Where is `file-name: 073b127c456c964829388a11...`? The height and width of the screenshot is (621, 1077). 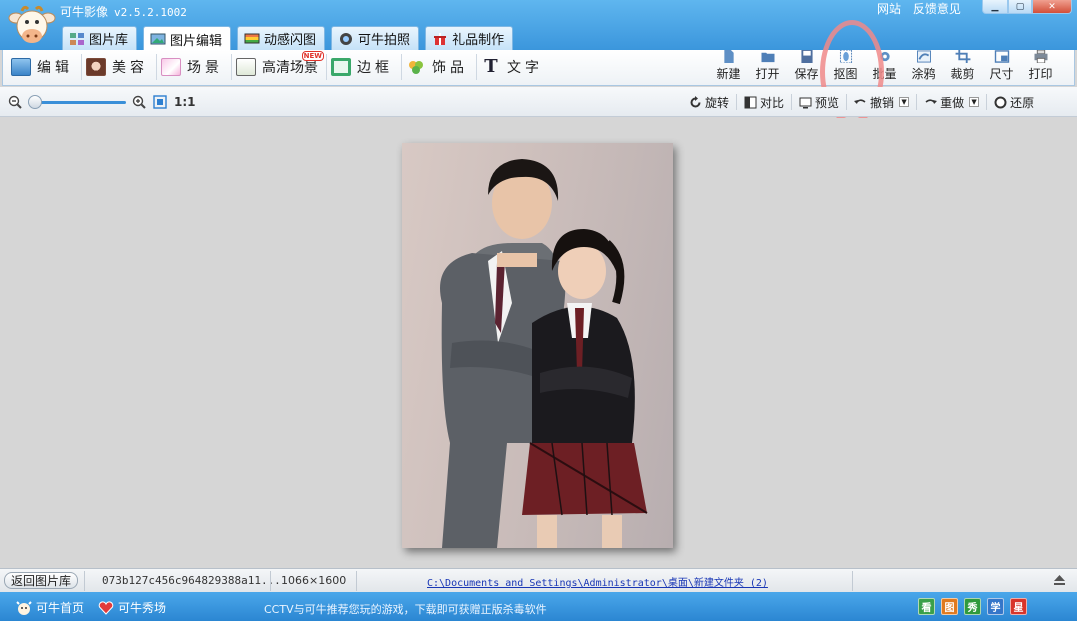 file-name: 073b127c456c964829388a11... is located at coordinates (191, 580).